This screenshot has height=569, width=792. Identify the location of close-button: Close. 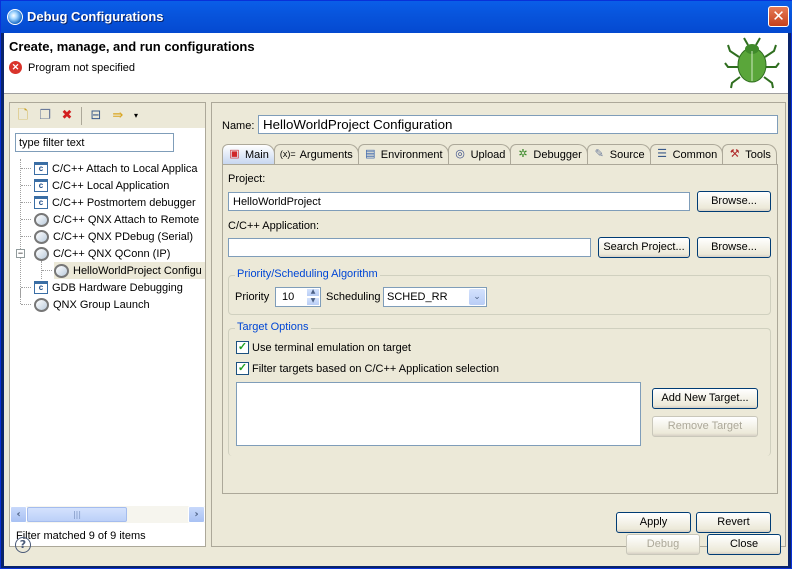
(744, 544).